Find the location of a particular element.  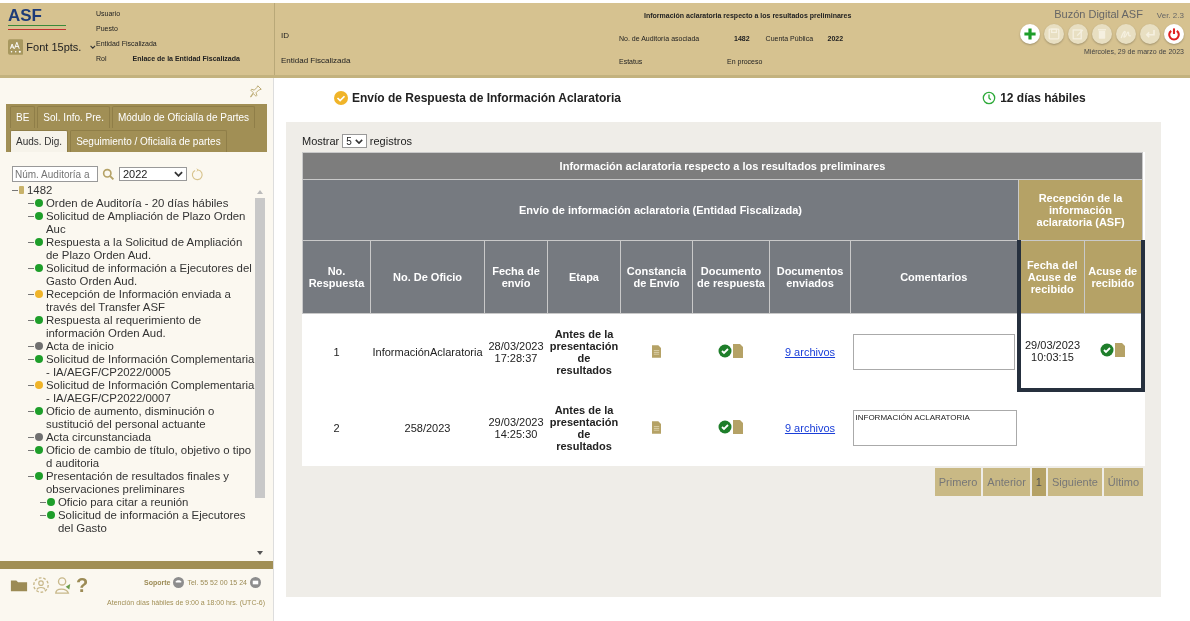

version-label: Ver. 2.3 is located at coordinates (1170, 15).